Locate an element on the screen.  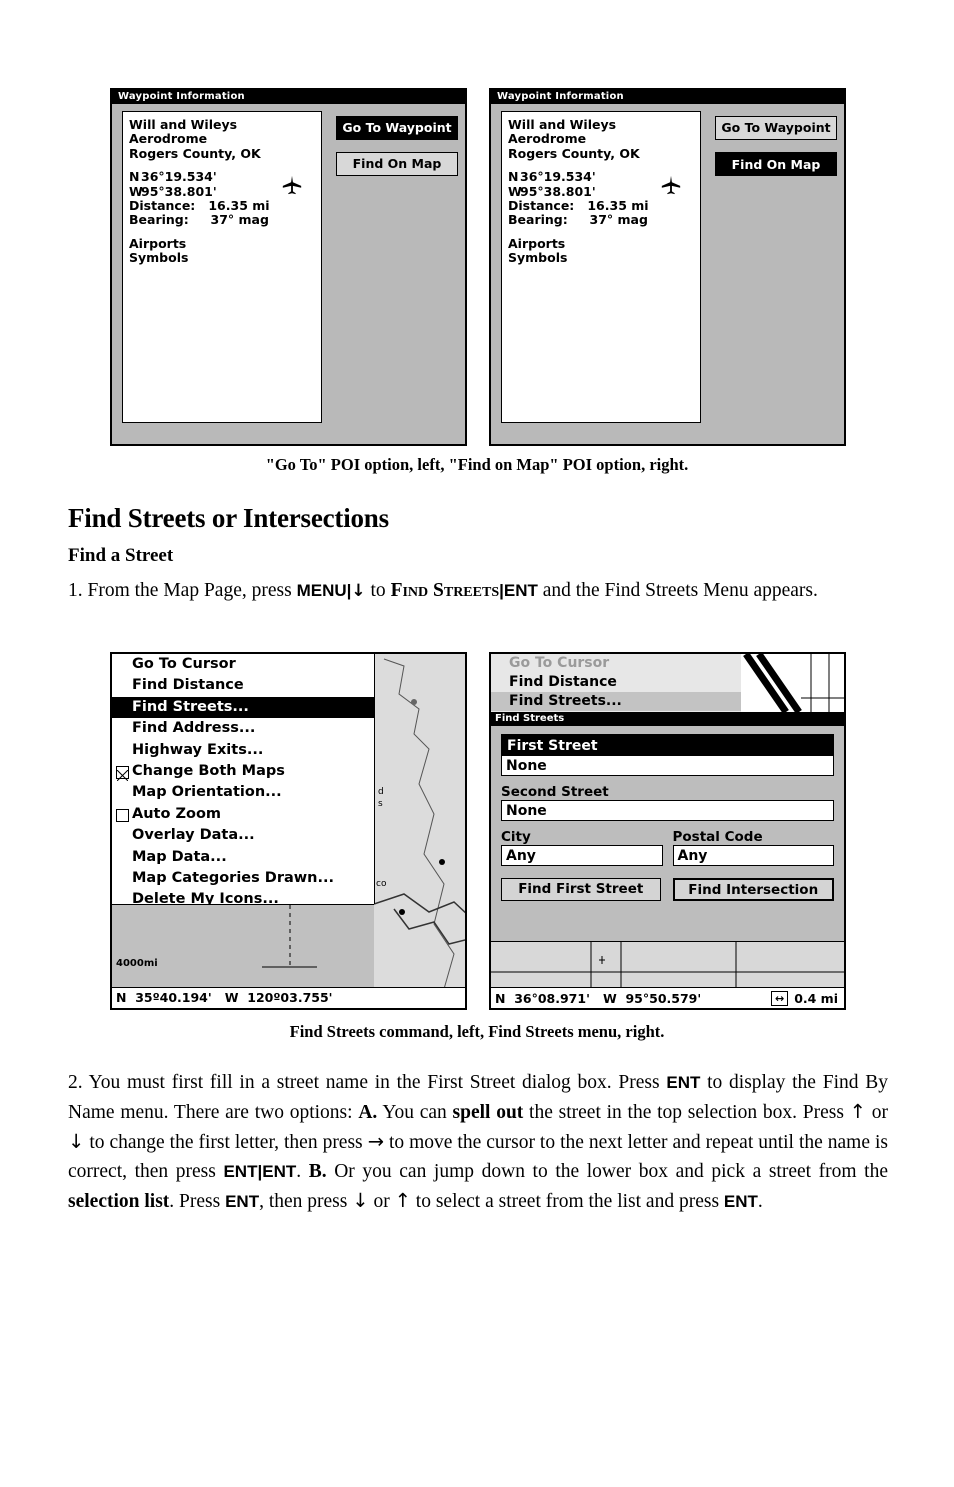
find-on-map-button-left: Find On Map is located at coordinates (397, 164).